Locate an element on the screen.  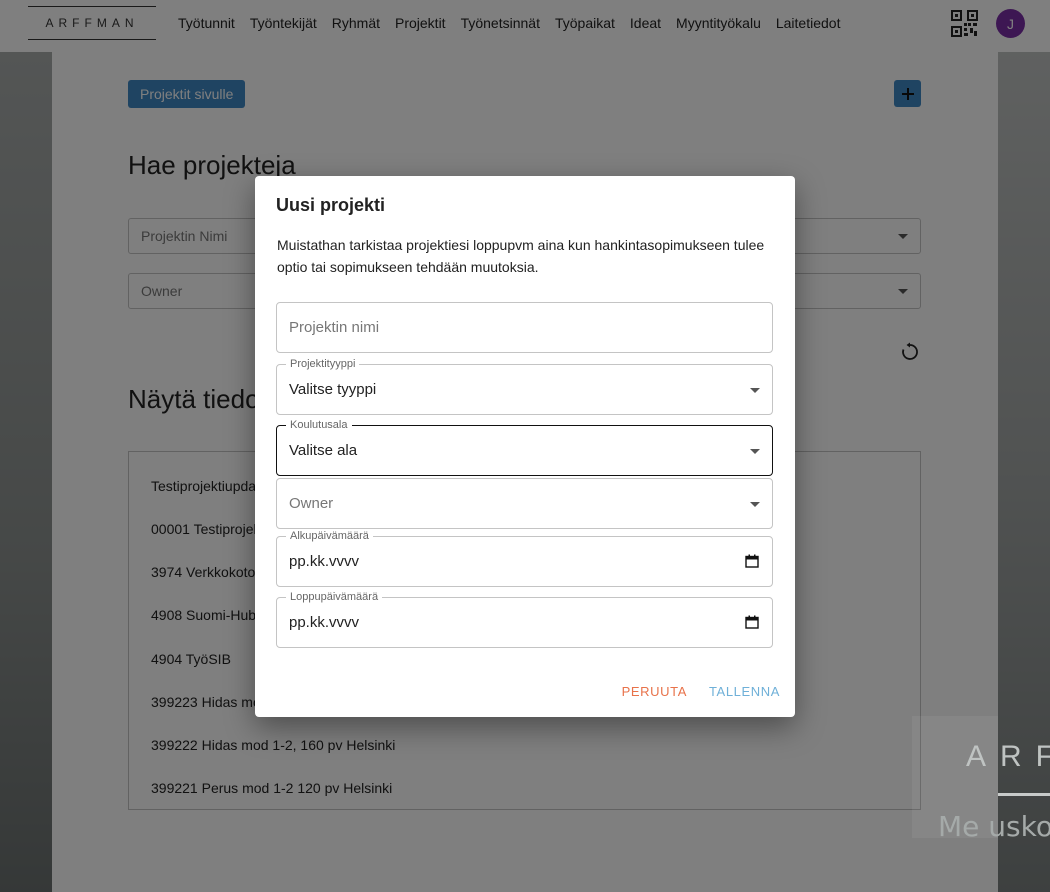
owner-select: Owner is located at coordinates (524, 503).